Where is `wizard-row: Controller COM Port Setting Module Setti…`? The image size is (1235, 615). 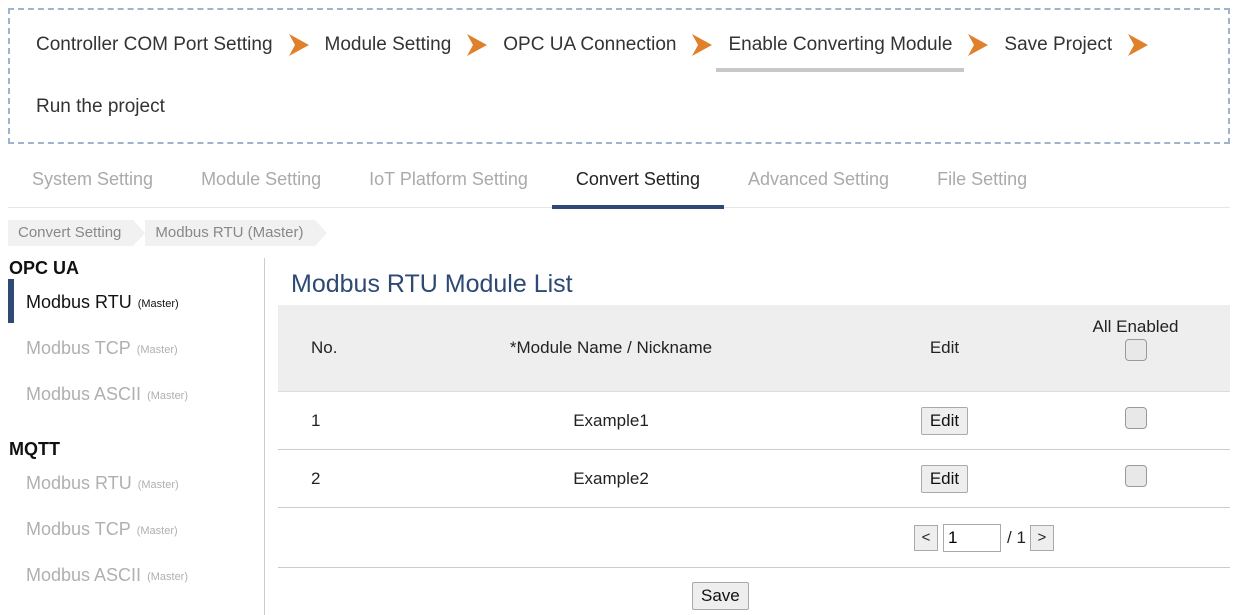
wizard-row: Controller COM Port Setting Module Setti… is located at coordinates (600, 52).